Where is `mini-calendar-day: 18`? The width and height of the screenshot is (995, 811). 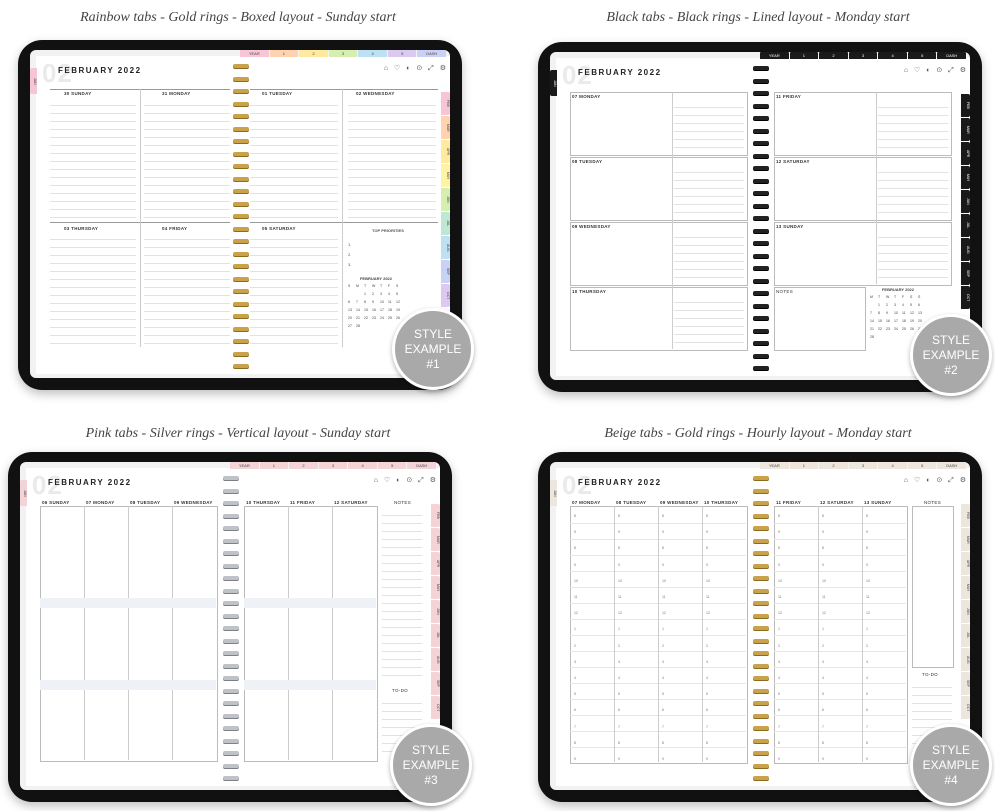 mini-calendar-day: 18 is located at coordinates (906, 321).